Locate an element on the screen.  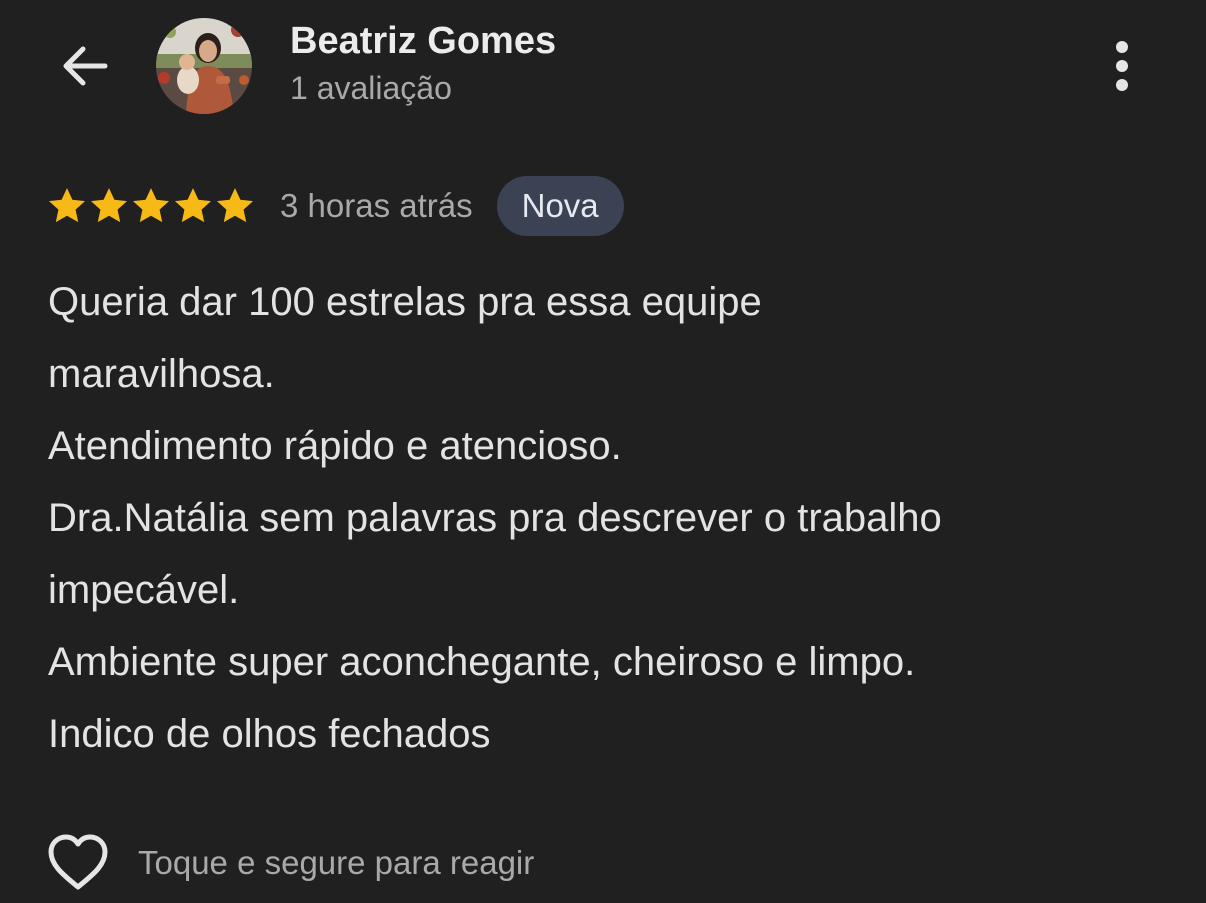
star-rating is located at coordinates (151, 206).